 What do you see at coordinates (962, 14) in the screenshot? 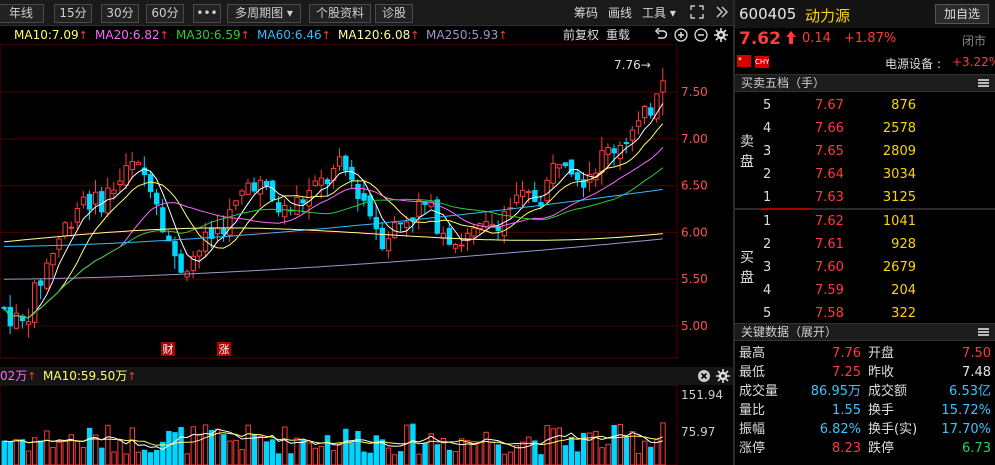
I see `add-to-watchlist-button: 加自选` at bounding box center [962, 14].